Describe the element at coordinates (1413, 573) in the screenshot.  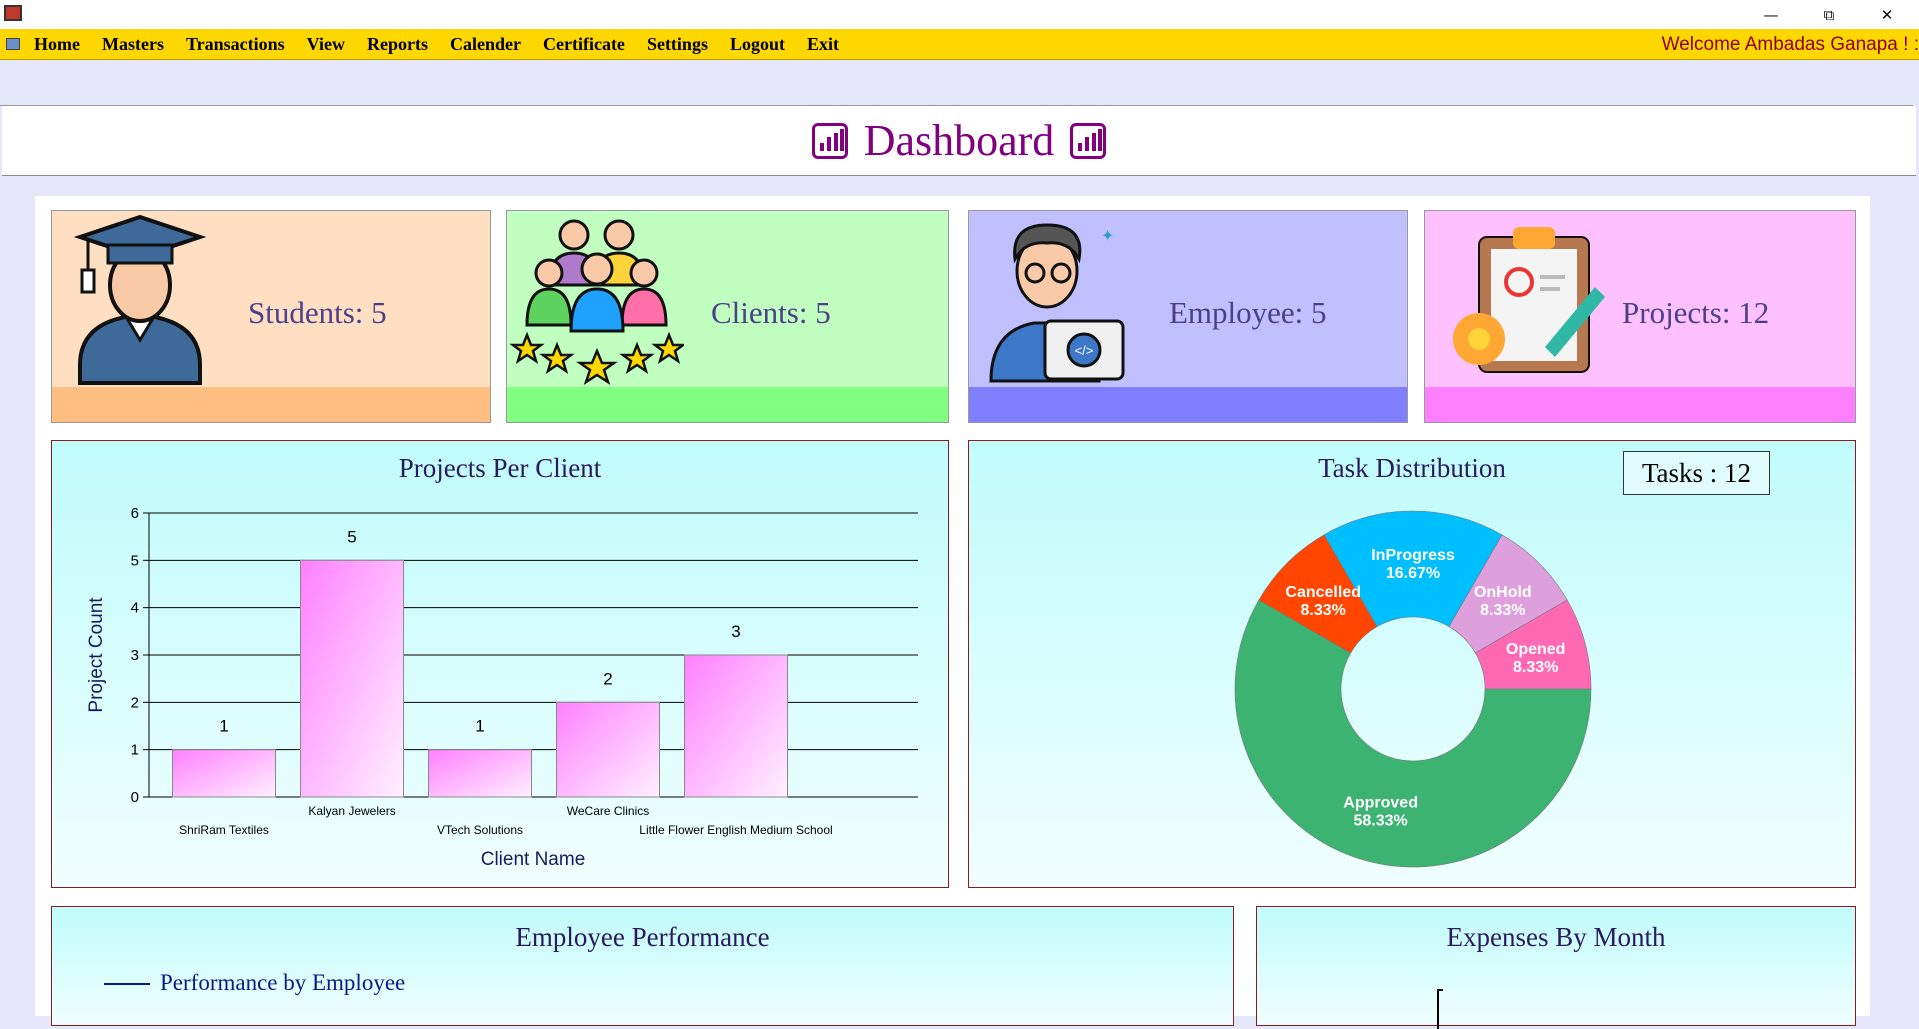
I see `slice-percent: 16.67%` at that location.